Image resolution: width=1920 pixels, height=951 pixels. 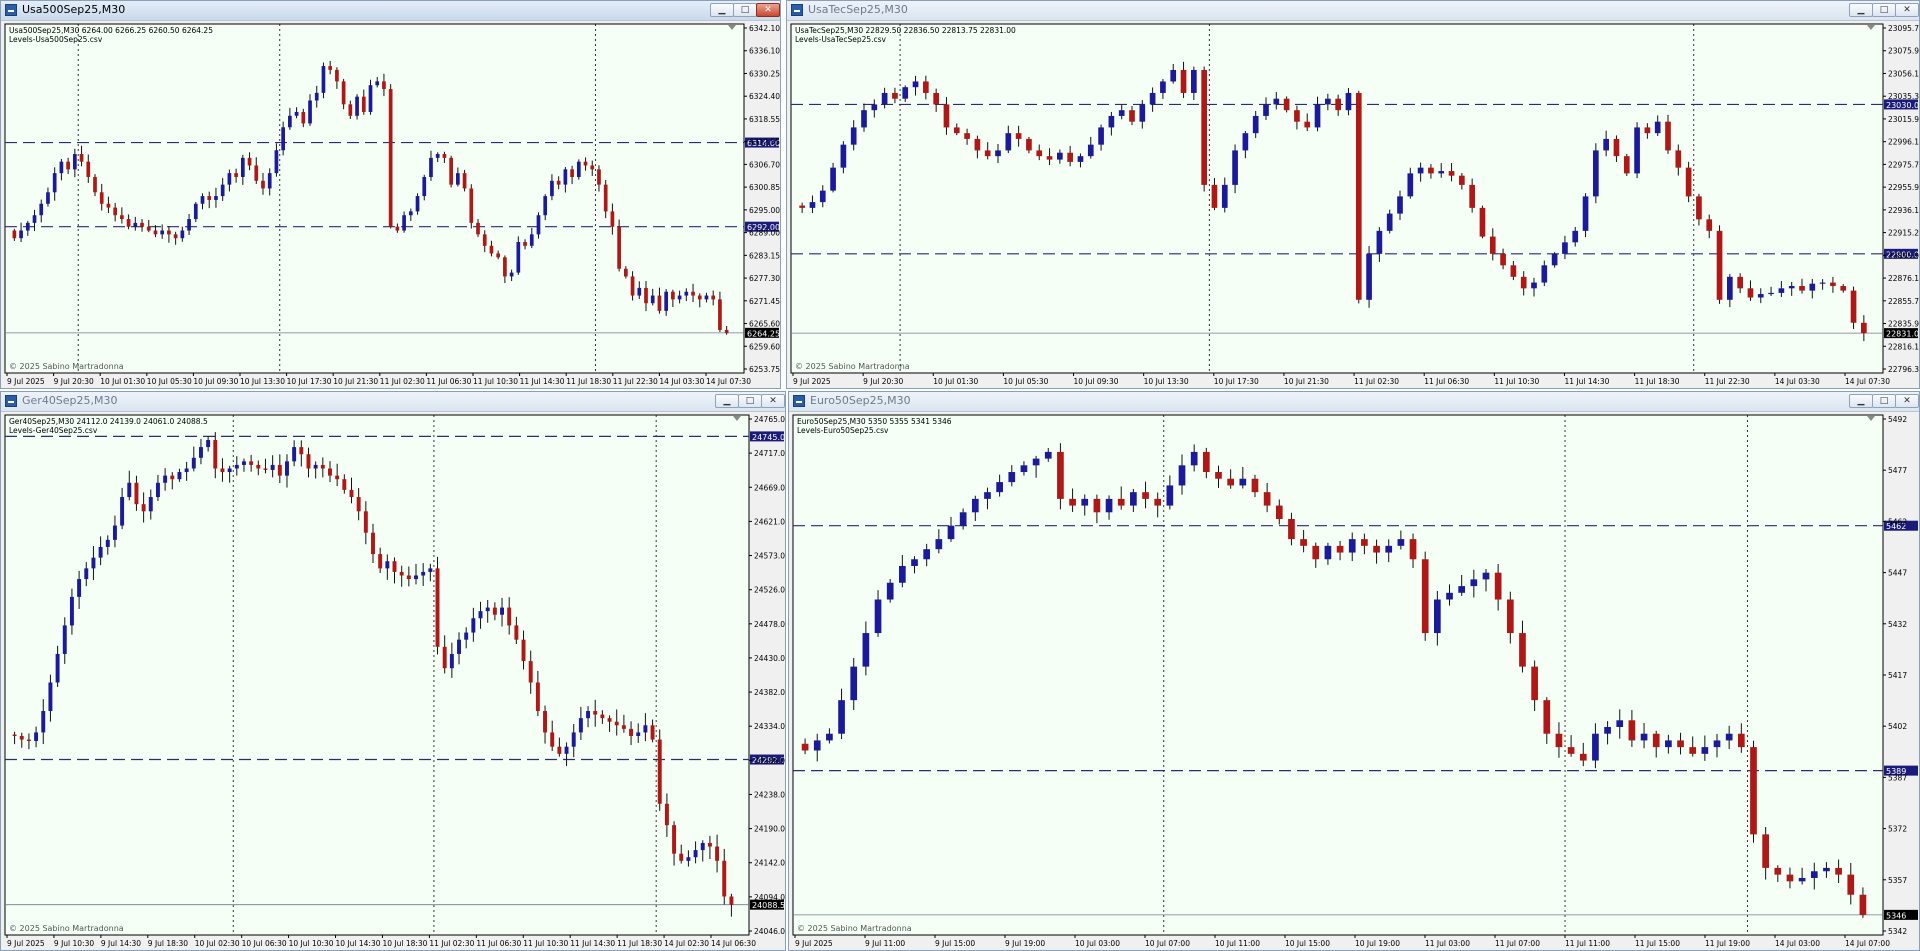 I want to click on window-titlebar: Ger40Sep25,M30 ▁ □ ✕, so click(x=393, y=402).